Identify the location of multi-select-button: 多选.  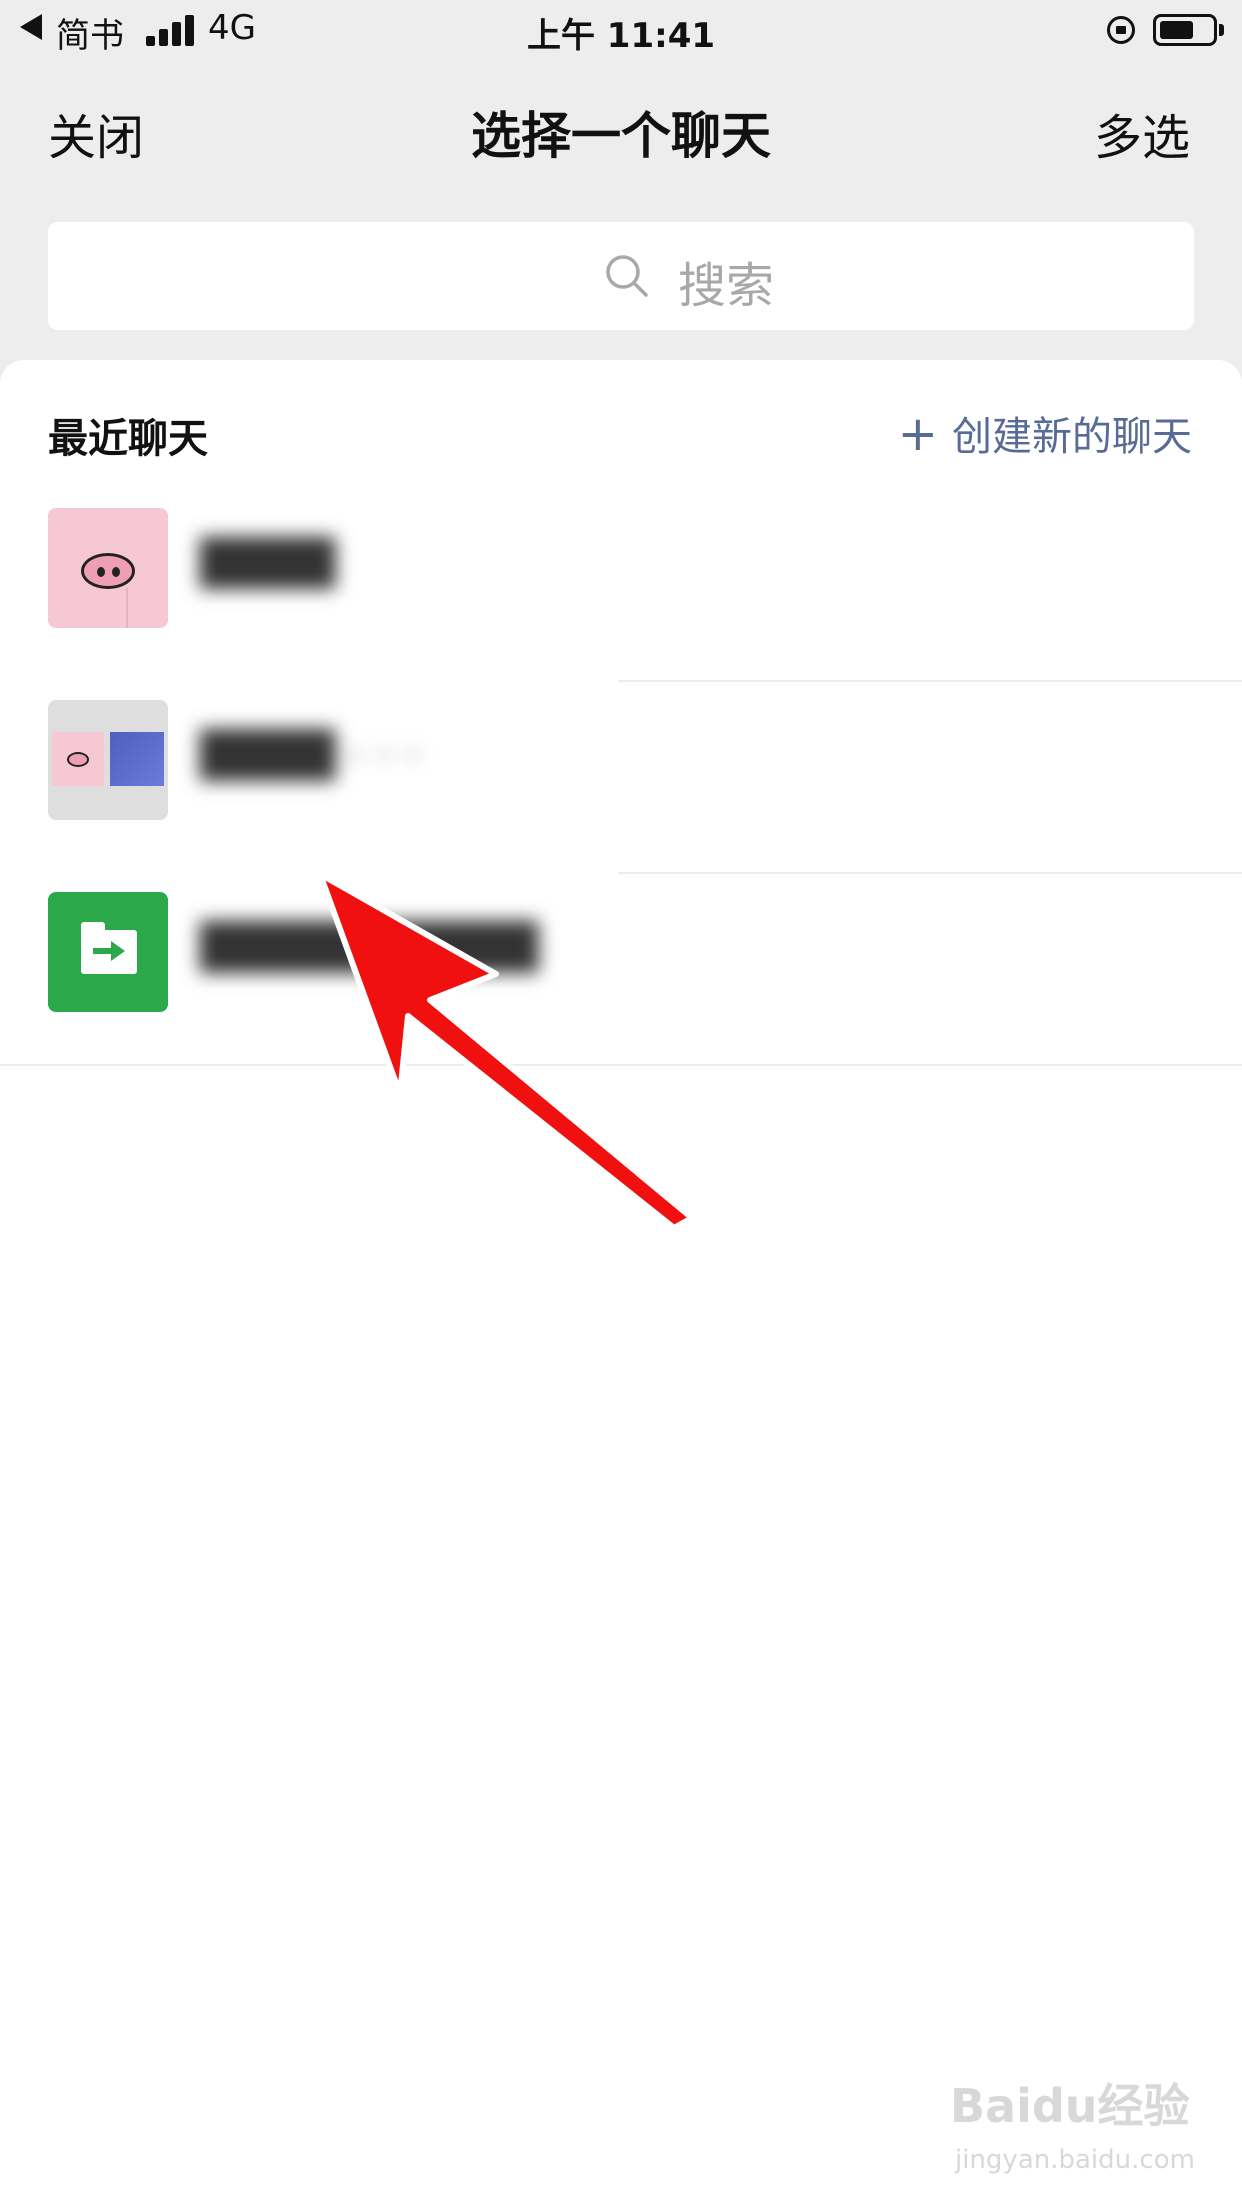
(1142, 133).